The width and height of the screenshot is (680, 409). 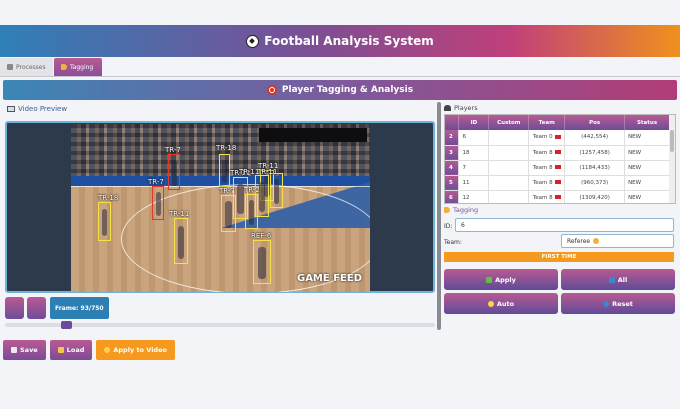 What do you see at coordinates (11, 109) in the screenshot?
I see `monitor-icon` at bounding box center [11, 109].